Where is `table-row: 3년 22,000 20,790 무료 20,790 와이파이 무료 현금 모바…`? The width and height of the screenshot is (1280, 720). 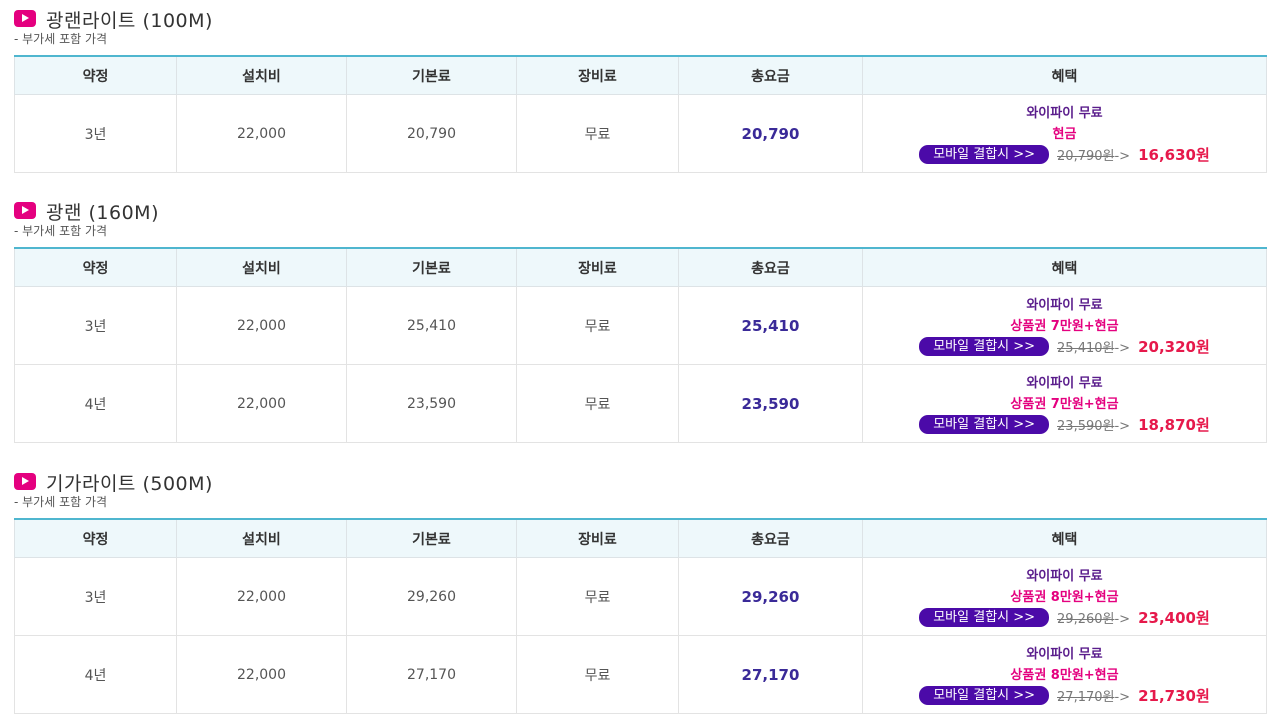 table-row: 3년 22,000 20,790 무료 20,790 와이파이 무료 현금 모바… is located at coordinates (640, 133).